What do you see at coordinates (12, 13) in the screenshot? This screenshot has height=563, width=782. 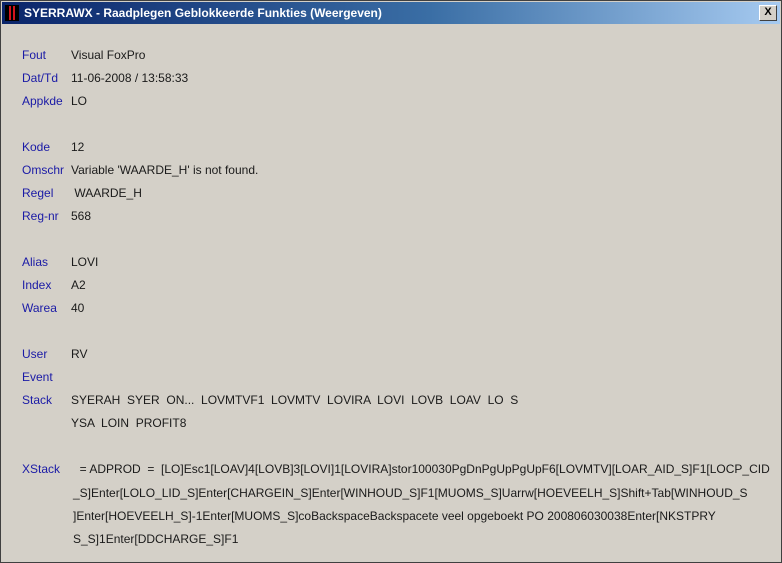 I see `app-icon` at bounding box center [12, 13].